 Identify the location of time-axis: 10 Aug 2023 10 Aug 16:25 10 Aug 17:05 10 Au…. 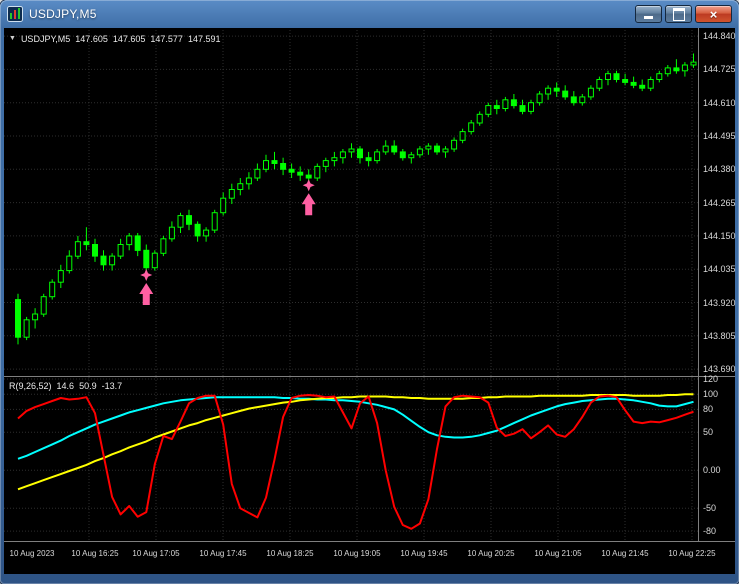
(369, 558).